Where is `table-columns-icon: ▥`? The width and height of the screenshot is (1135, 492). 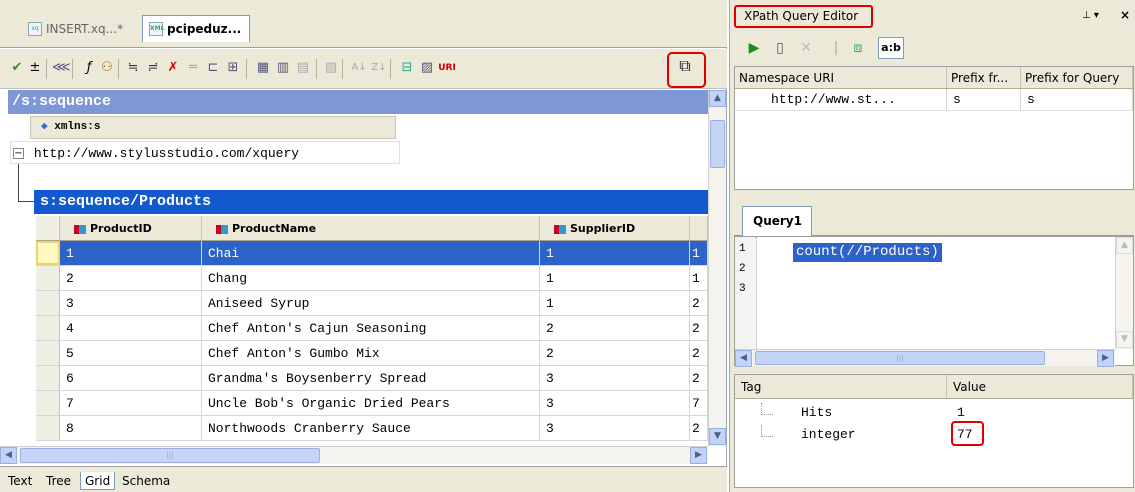 table-columns-icon: ▥ is located at coordinates (283, 68).